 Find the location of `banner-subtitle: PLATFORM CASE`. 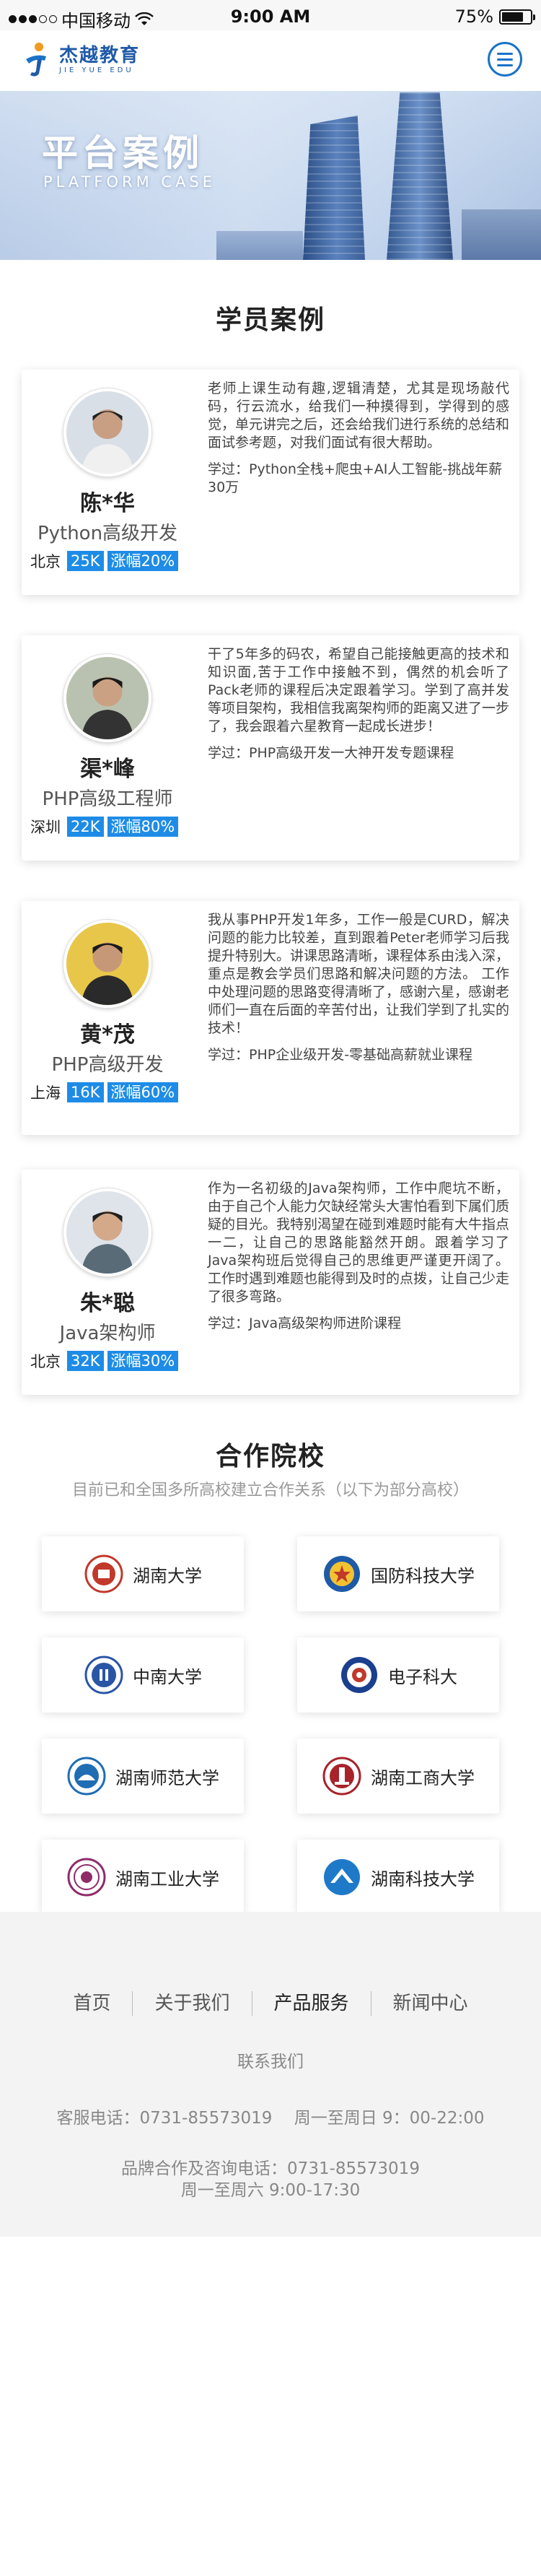

banner-subtitle: PLATFORM CASE is located at coordinates (129, 182).